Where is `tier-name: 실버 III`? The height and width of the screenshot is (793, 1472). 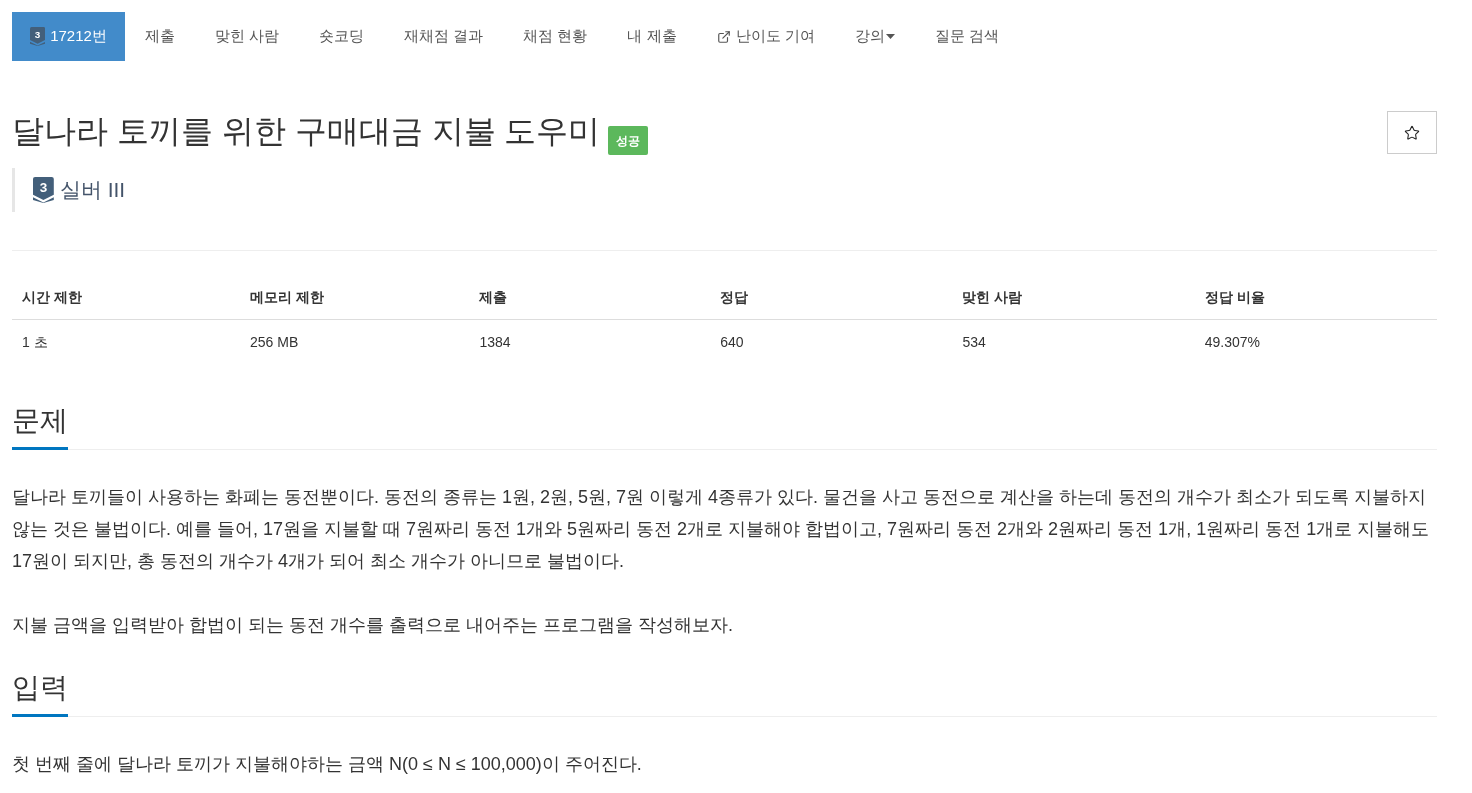
tier-name: 실버 III is located at coordinates (92, 190).